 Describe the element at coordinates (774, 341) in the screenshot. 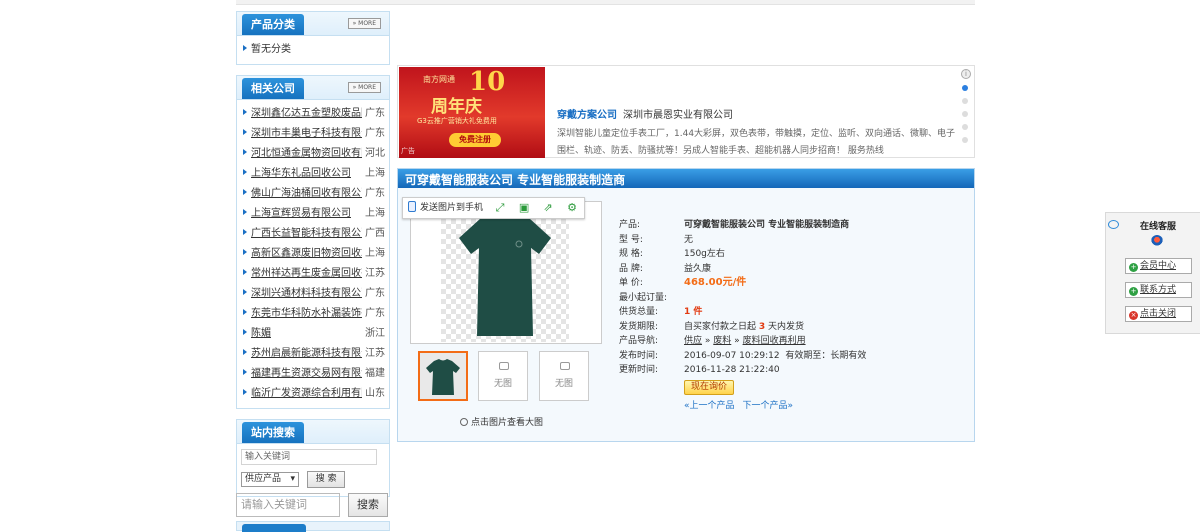

I see `nav-recycle-link: 废料回收再利用` at that location.